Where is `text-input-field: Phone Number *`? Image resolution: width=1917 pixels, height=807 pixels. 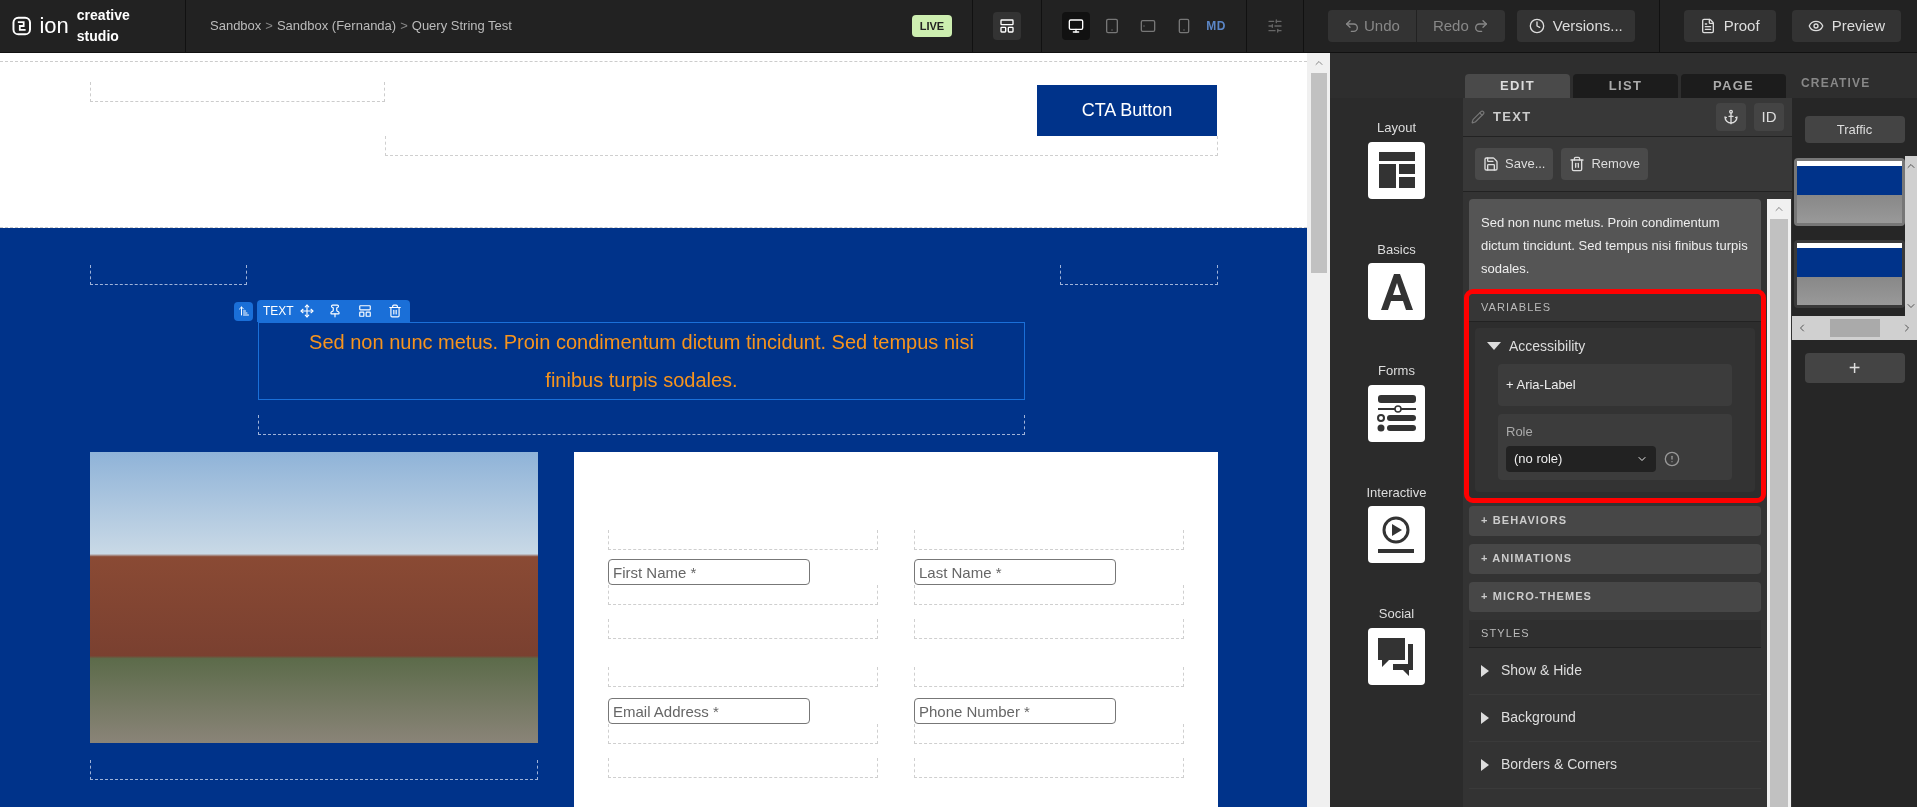 text-input-field: Phone Number * is located at coordinates (1015, 711).